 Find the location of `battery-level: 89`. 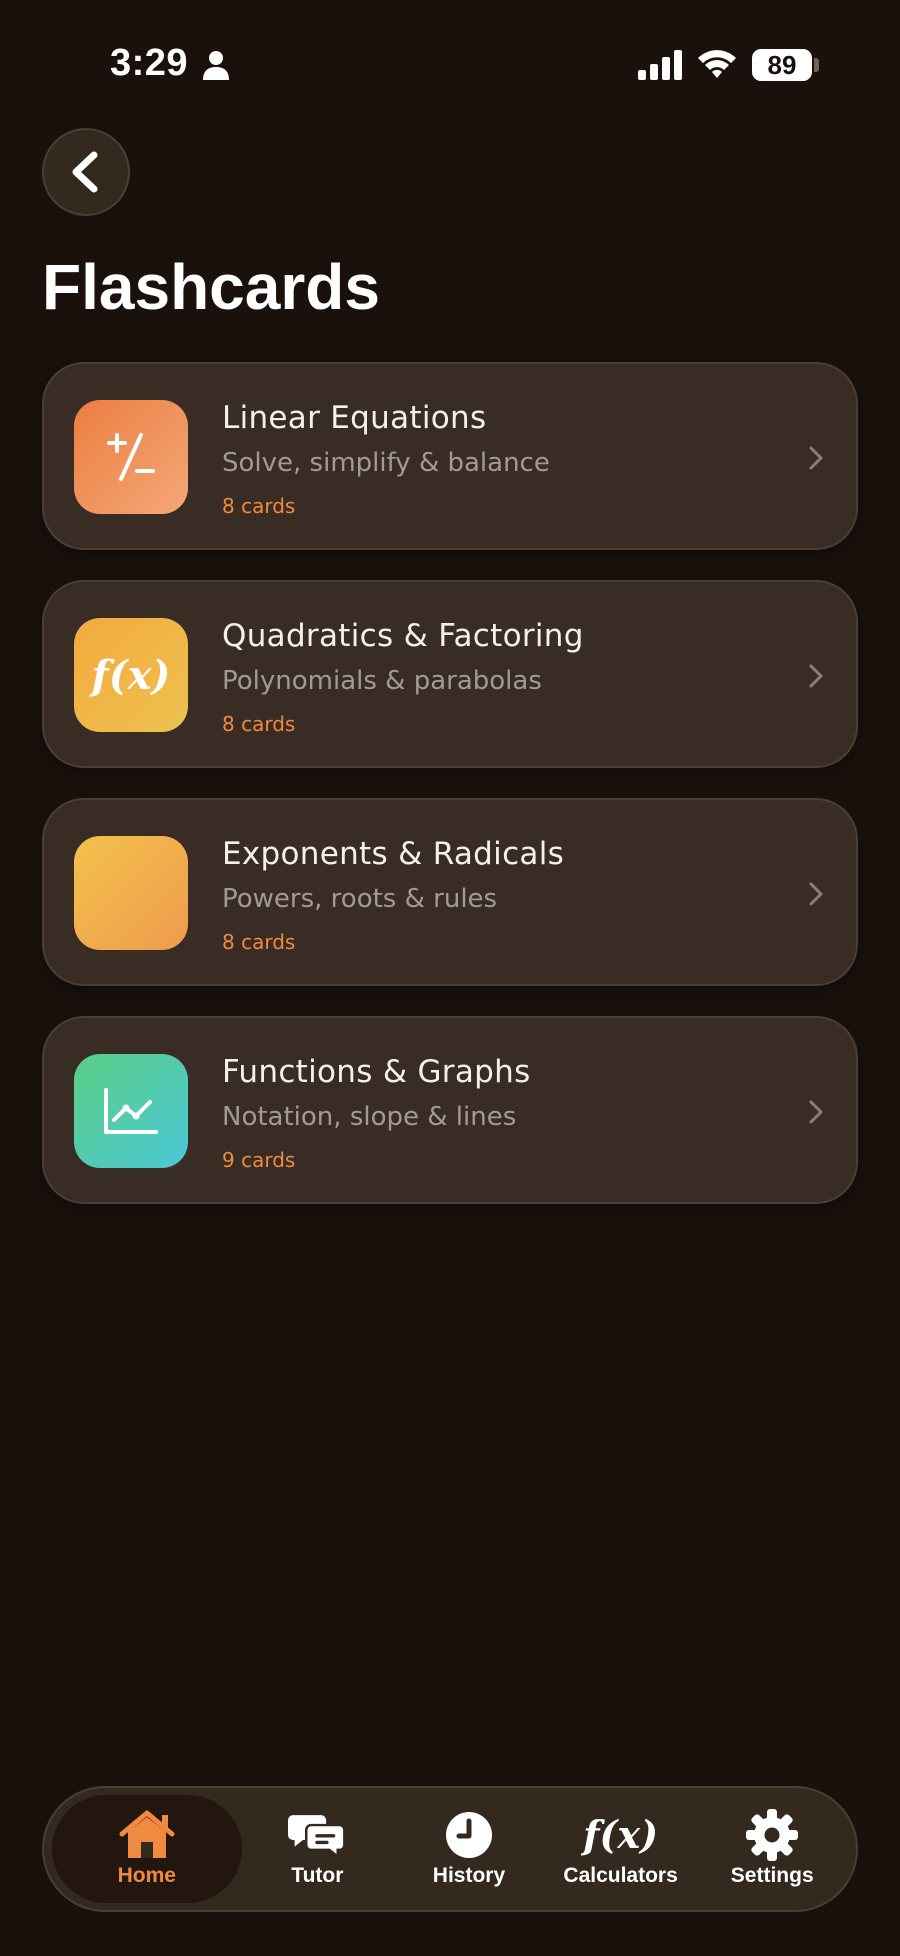

battery-level: 89 is located at coordinates (782, 64).